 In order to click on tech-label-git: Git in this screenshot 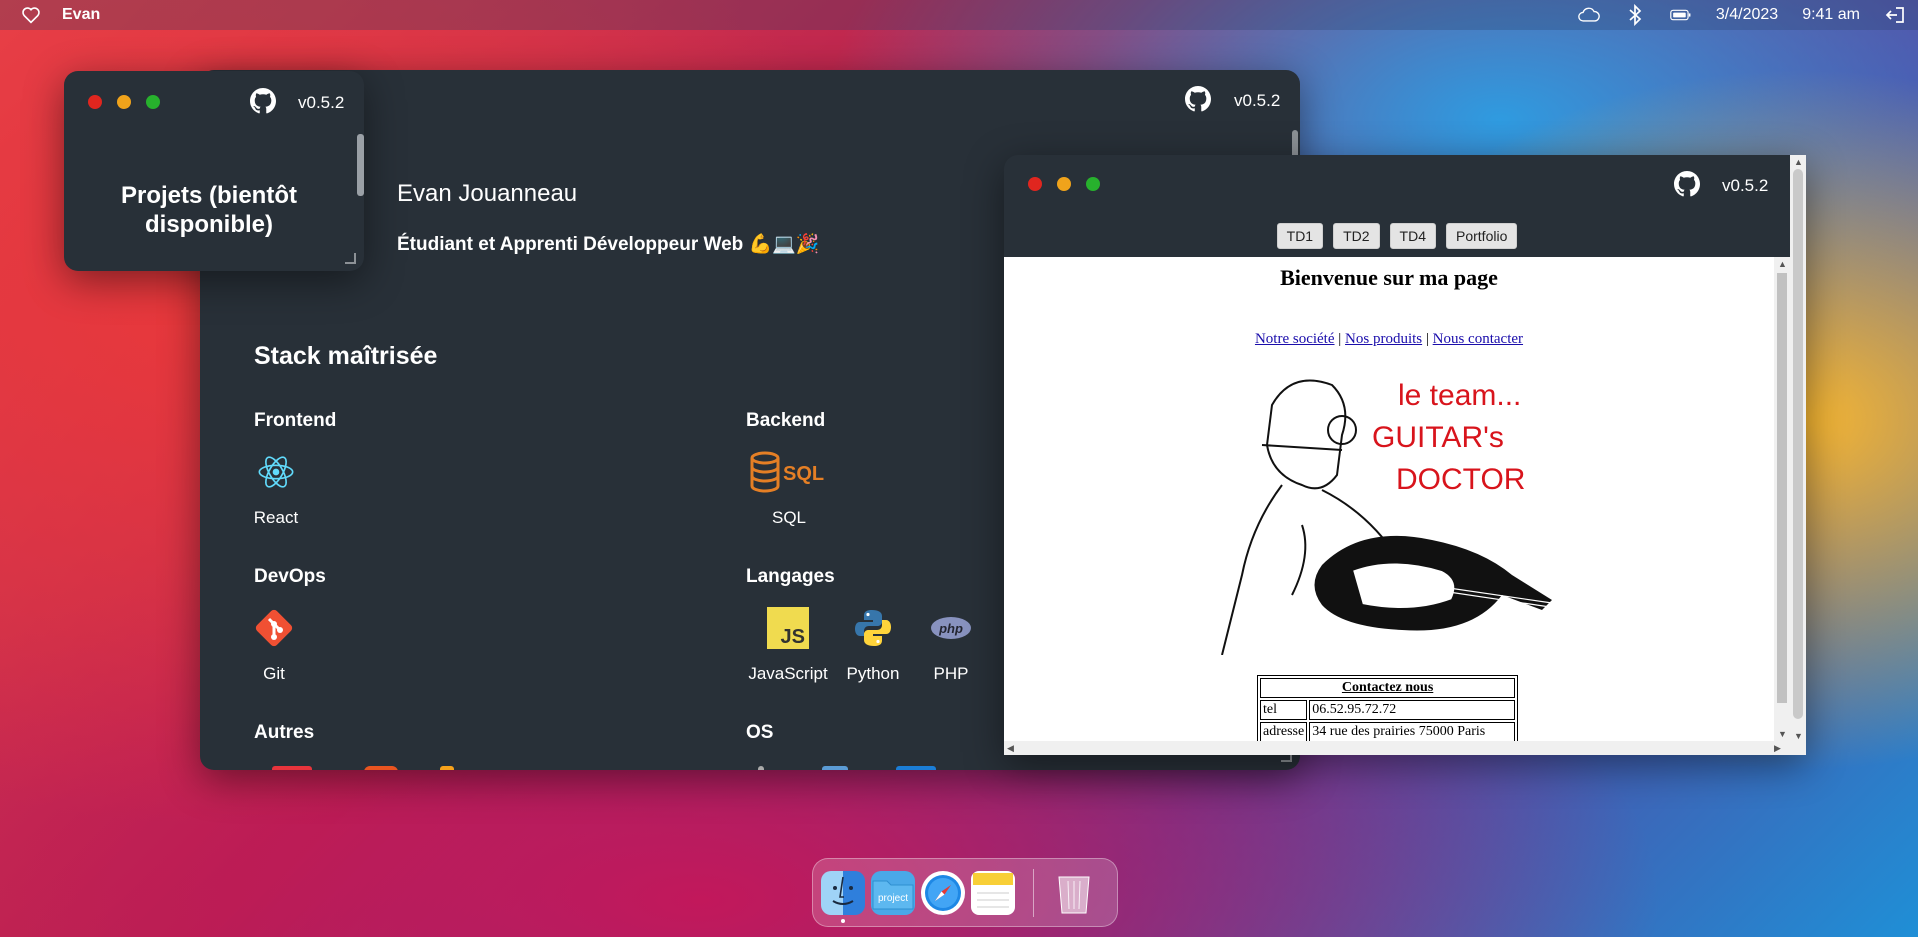, I will do `click(274, 673)`.